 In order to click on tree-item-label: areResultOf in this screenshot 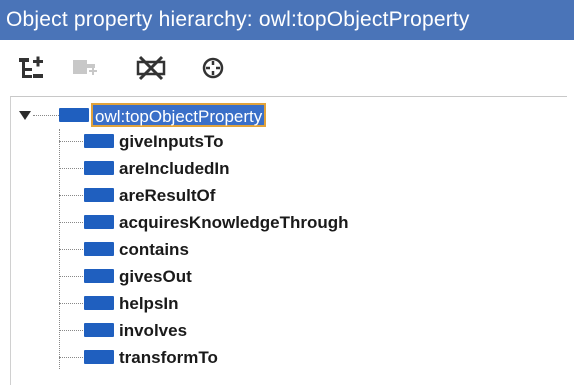, I will do `click(167, 196)`.